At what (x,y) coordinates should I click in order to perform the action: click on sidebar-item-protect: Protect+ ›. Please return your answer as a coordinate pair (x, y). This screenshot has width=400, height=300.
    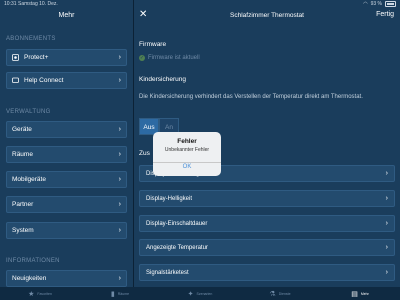
    Looking at the image, I should click on (66, 57).